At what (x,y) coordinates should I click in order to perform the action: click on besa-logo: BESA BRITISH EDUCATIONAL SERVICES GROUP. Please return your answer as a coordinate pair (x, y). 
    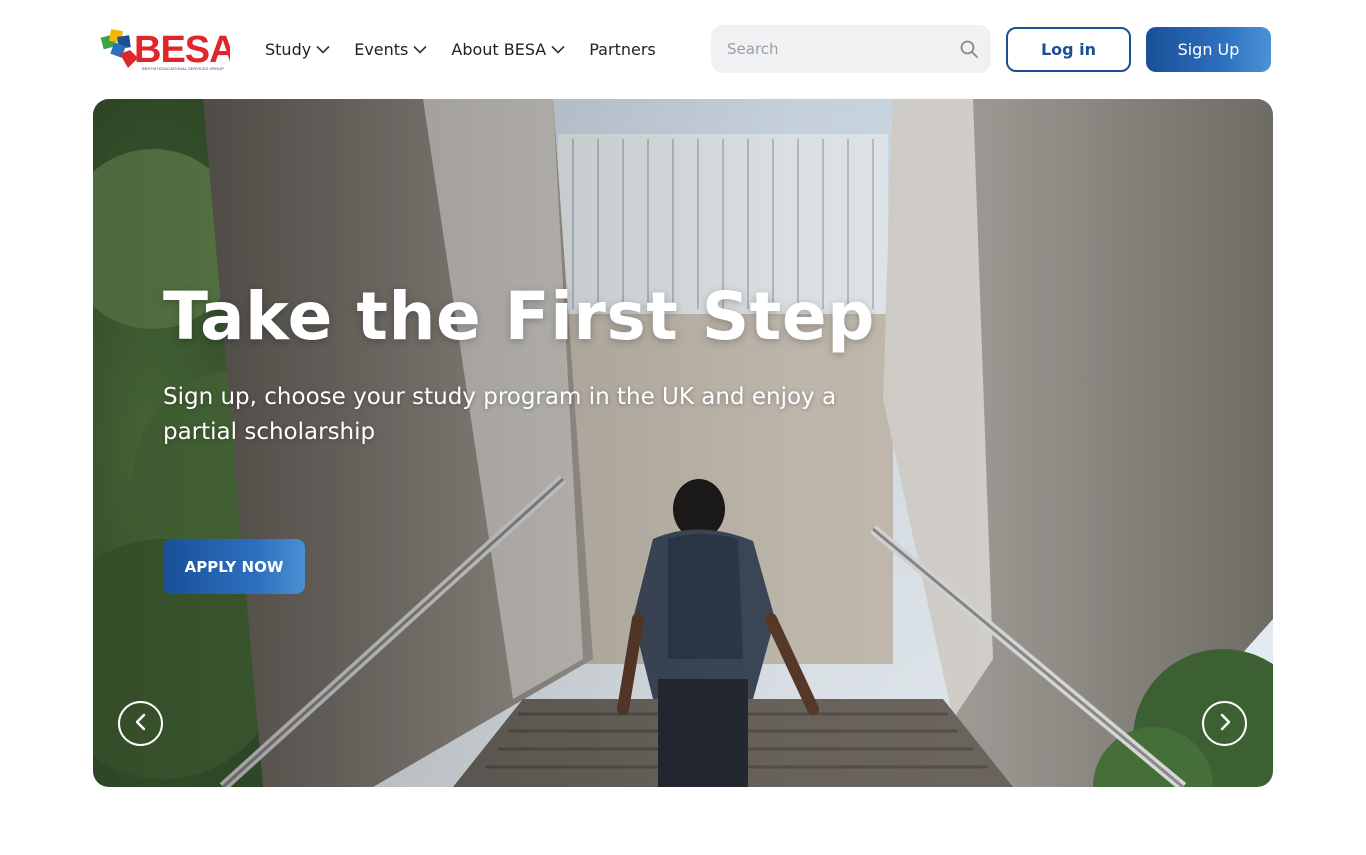
    Looking at the image, I should click on (164, 49).